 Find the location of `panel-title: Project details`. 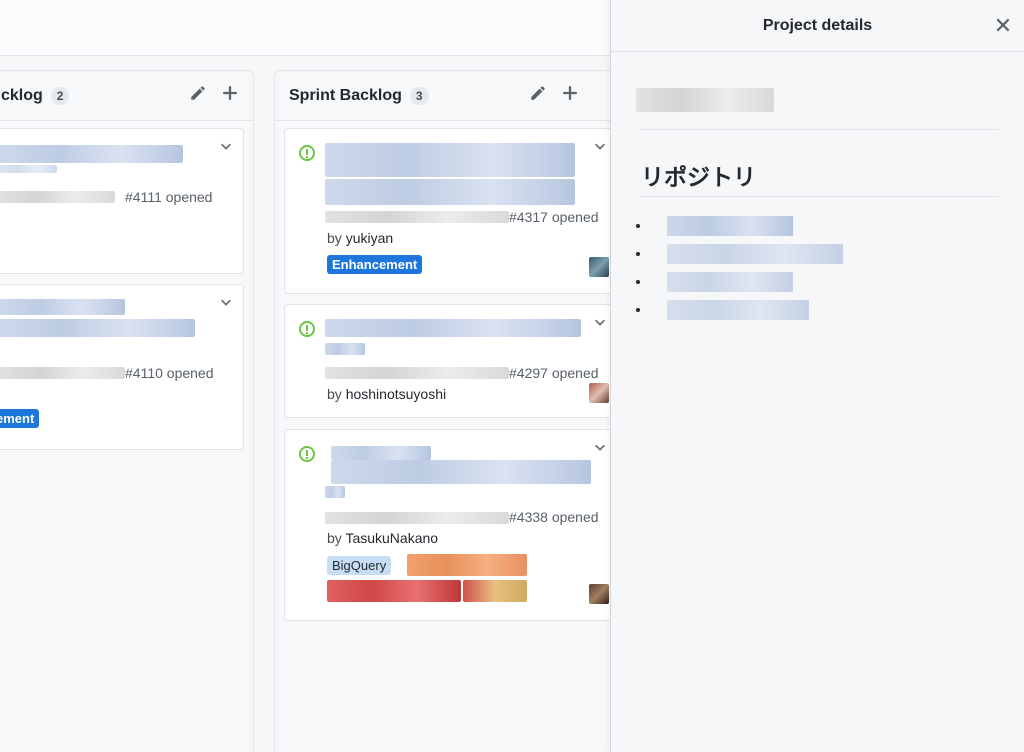

panel-title: Project details is located at coordinates (817, 25).